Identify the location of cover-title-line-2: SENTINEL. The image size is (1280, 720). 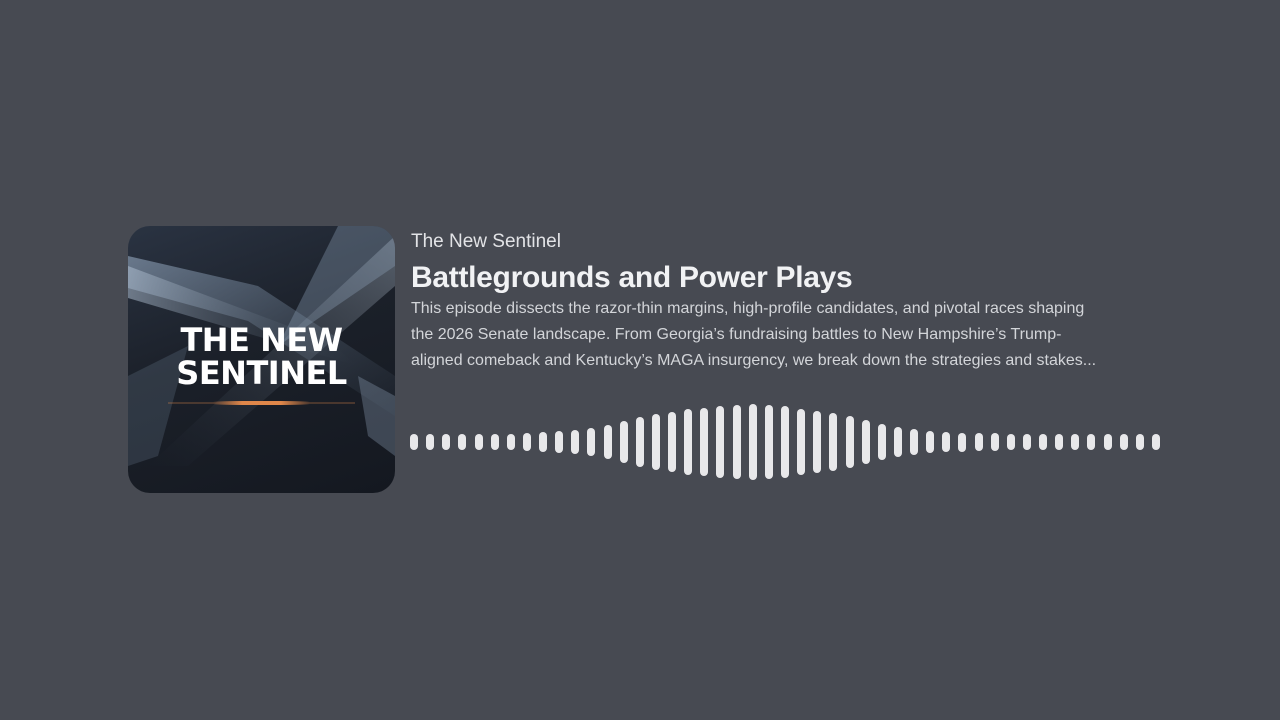
(261, 373).